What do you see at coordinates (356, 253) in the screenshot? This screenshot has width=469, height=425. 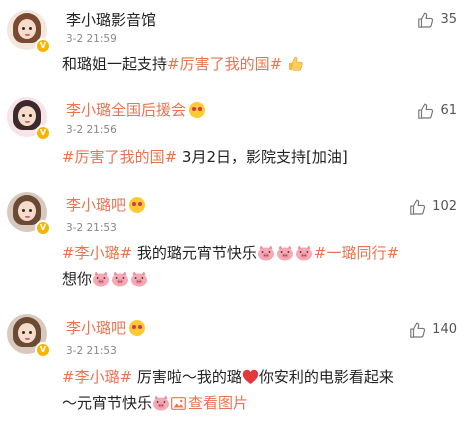 I see `topic-link: #一璐同行#` at bounding box center [356, 253].